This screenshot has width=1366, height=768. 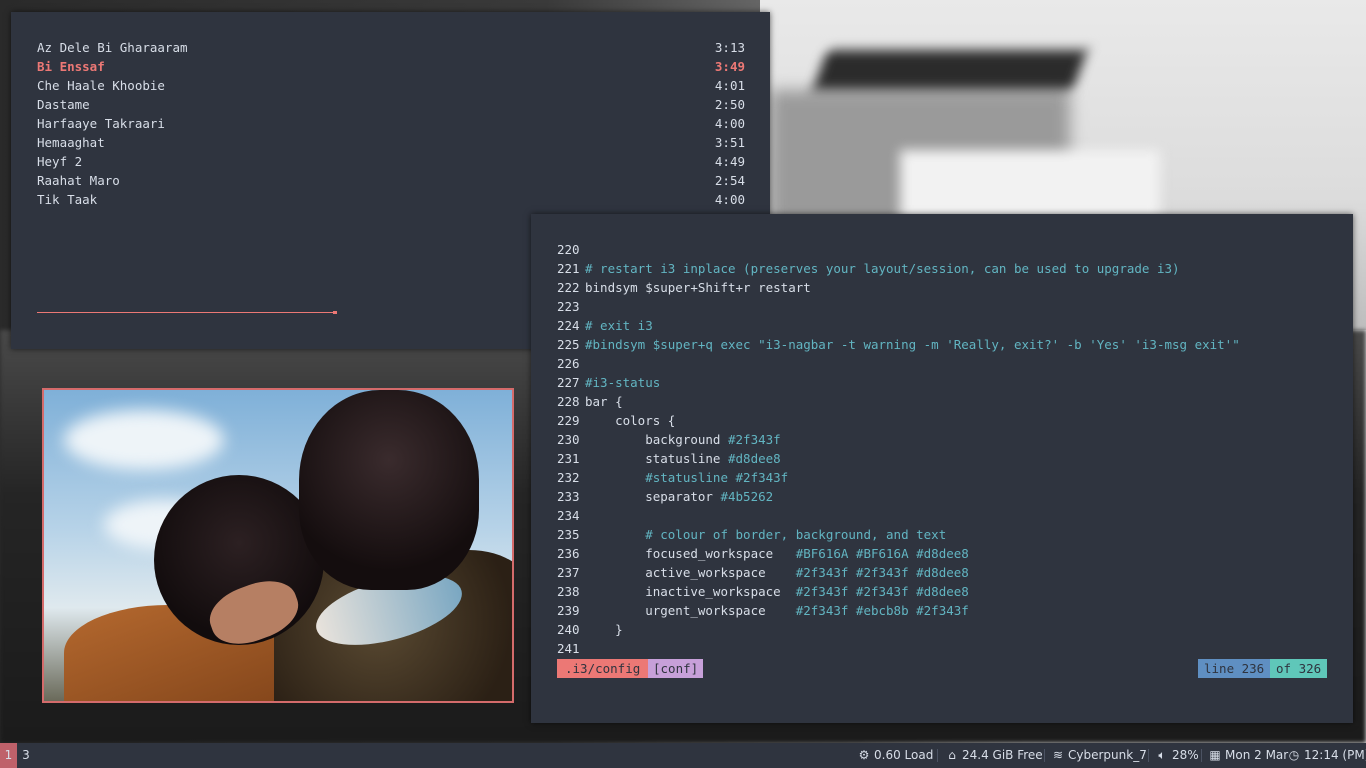 I want to click on line-number: 223, so click(x=568, y=306).